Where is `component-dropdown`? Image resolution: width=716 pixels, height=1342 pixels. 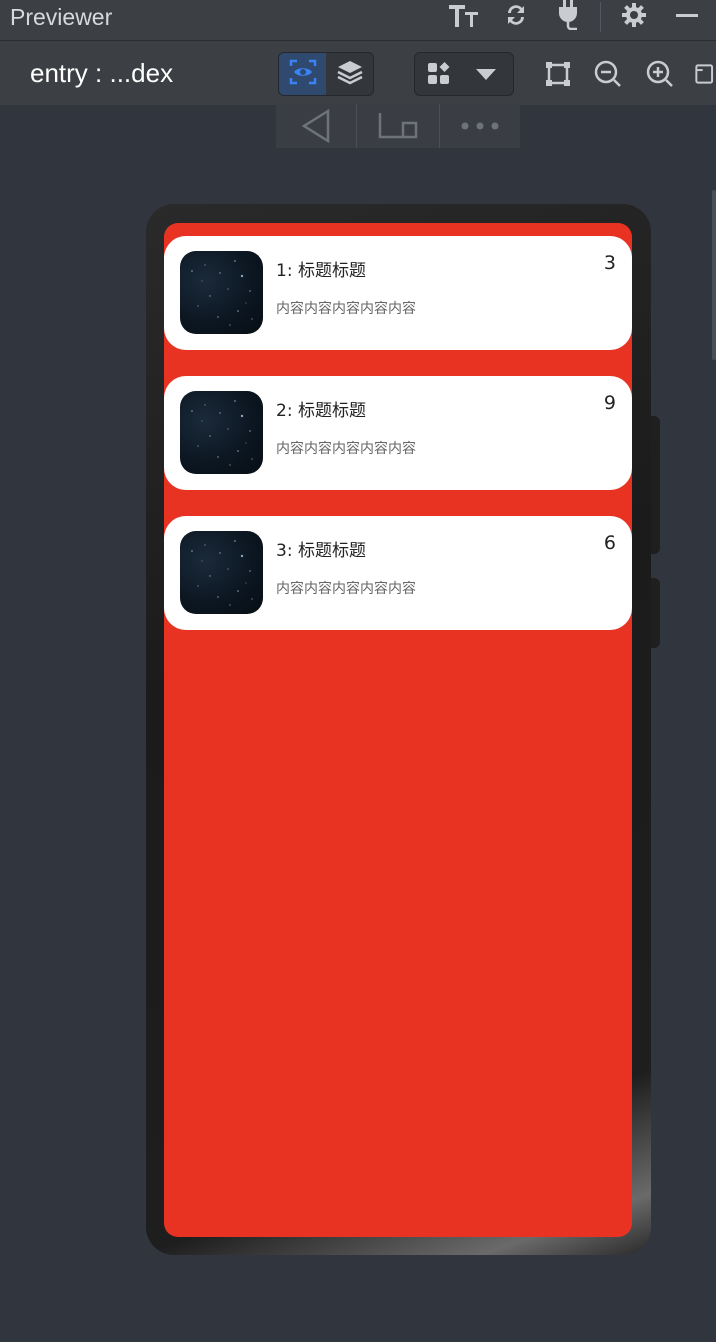 component-dropdown is located at coordinates (464, 74).